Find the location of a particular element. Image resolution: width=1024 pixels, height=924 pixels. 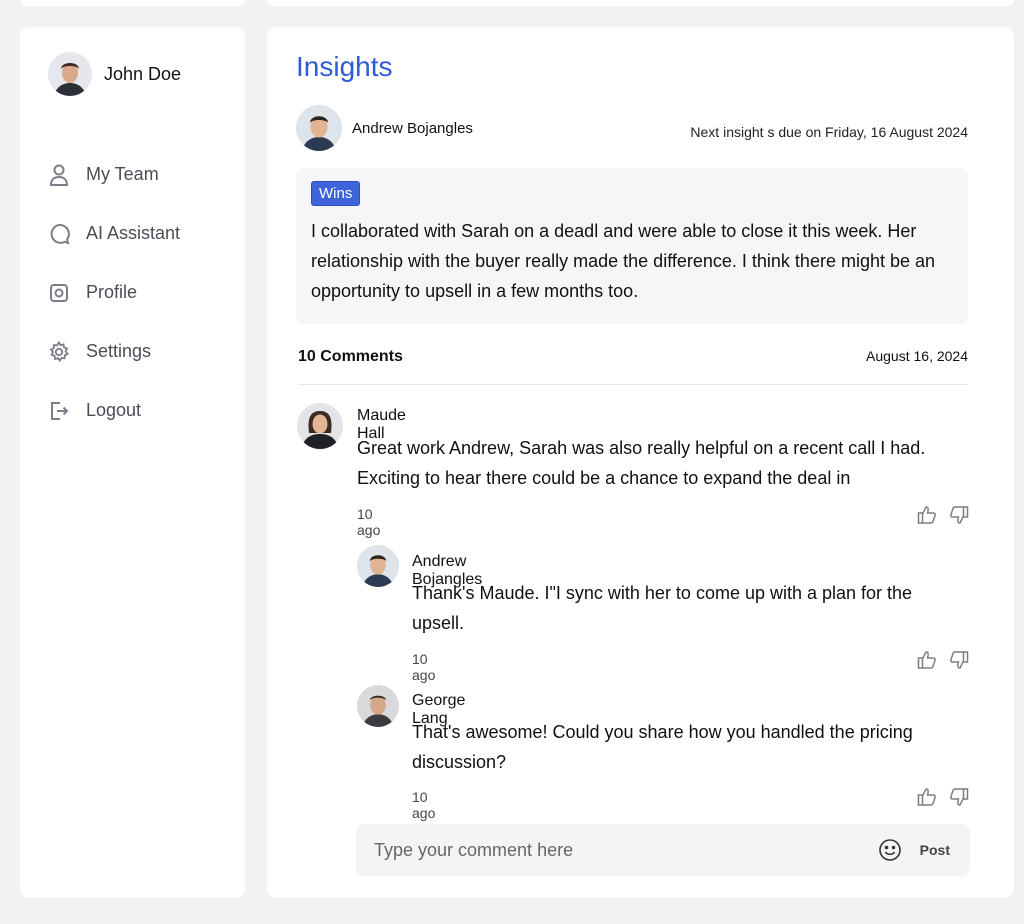

logout-icon is located at coordinates (59, 411).